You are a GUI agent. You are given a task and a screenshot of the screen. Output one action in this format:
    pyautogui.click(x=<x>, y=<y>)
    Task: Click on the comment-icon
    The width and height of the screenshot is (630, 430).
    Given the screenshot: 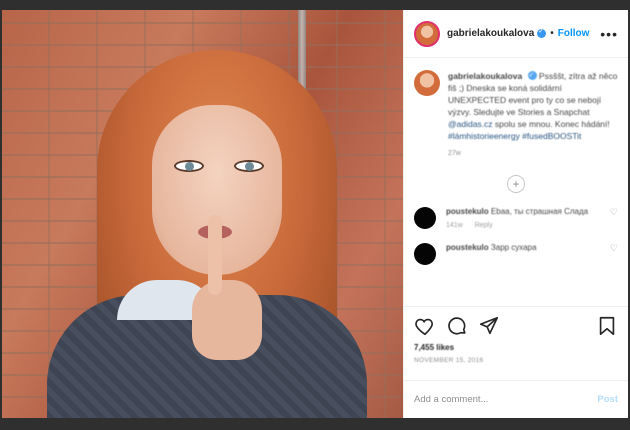 What is the action you would take?
    pyautogui.click(x=457, y=326)
    